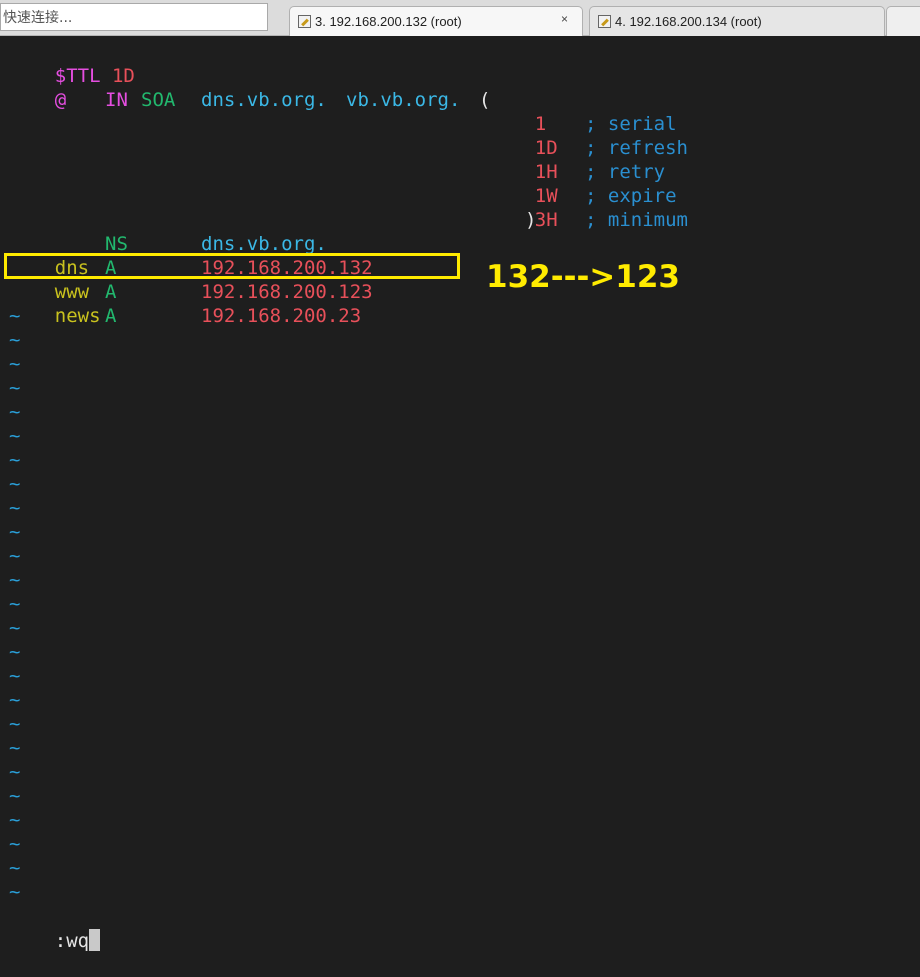 This screenshot has height=977, width=920. Describe the element at coordinates (123, 76) in the screenshot. I see `ttl-value: 1D` at that location.